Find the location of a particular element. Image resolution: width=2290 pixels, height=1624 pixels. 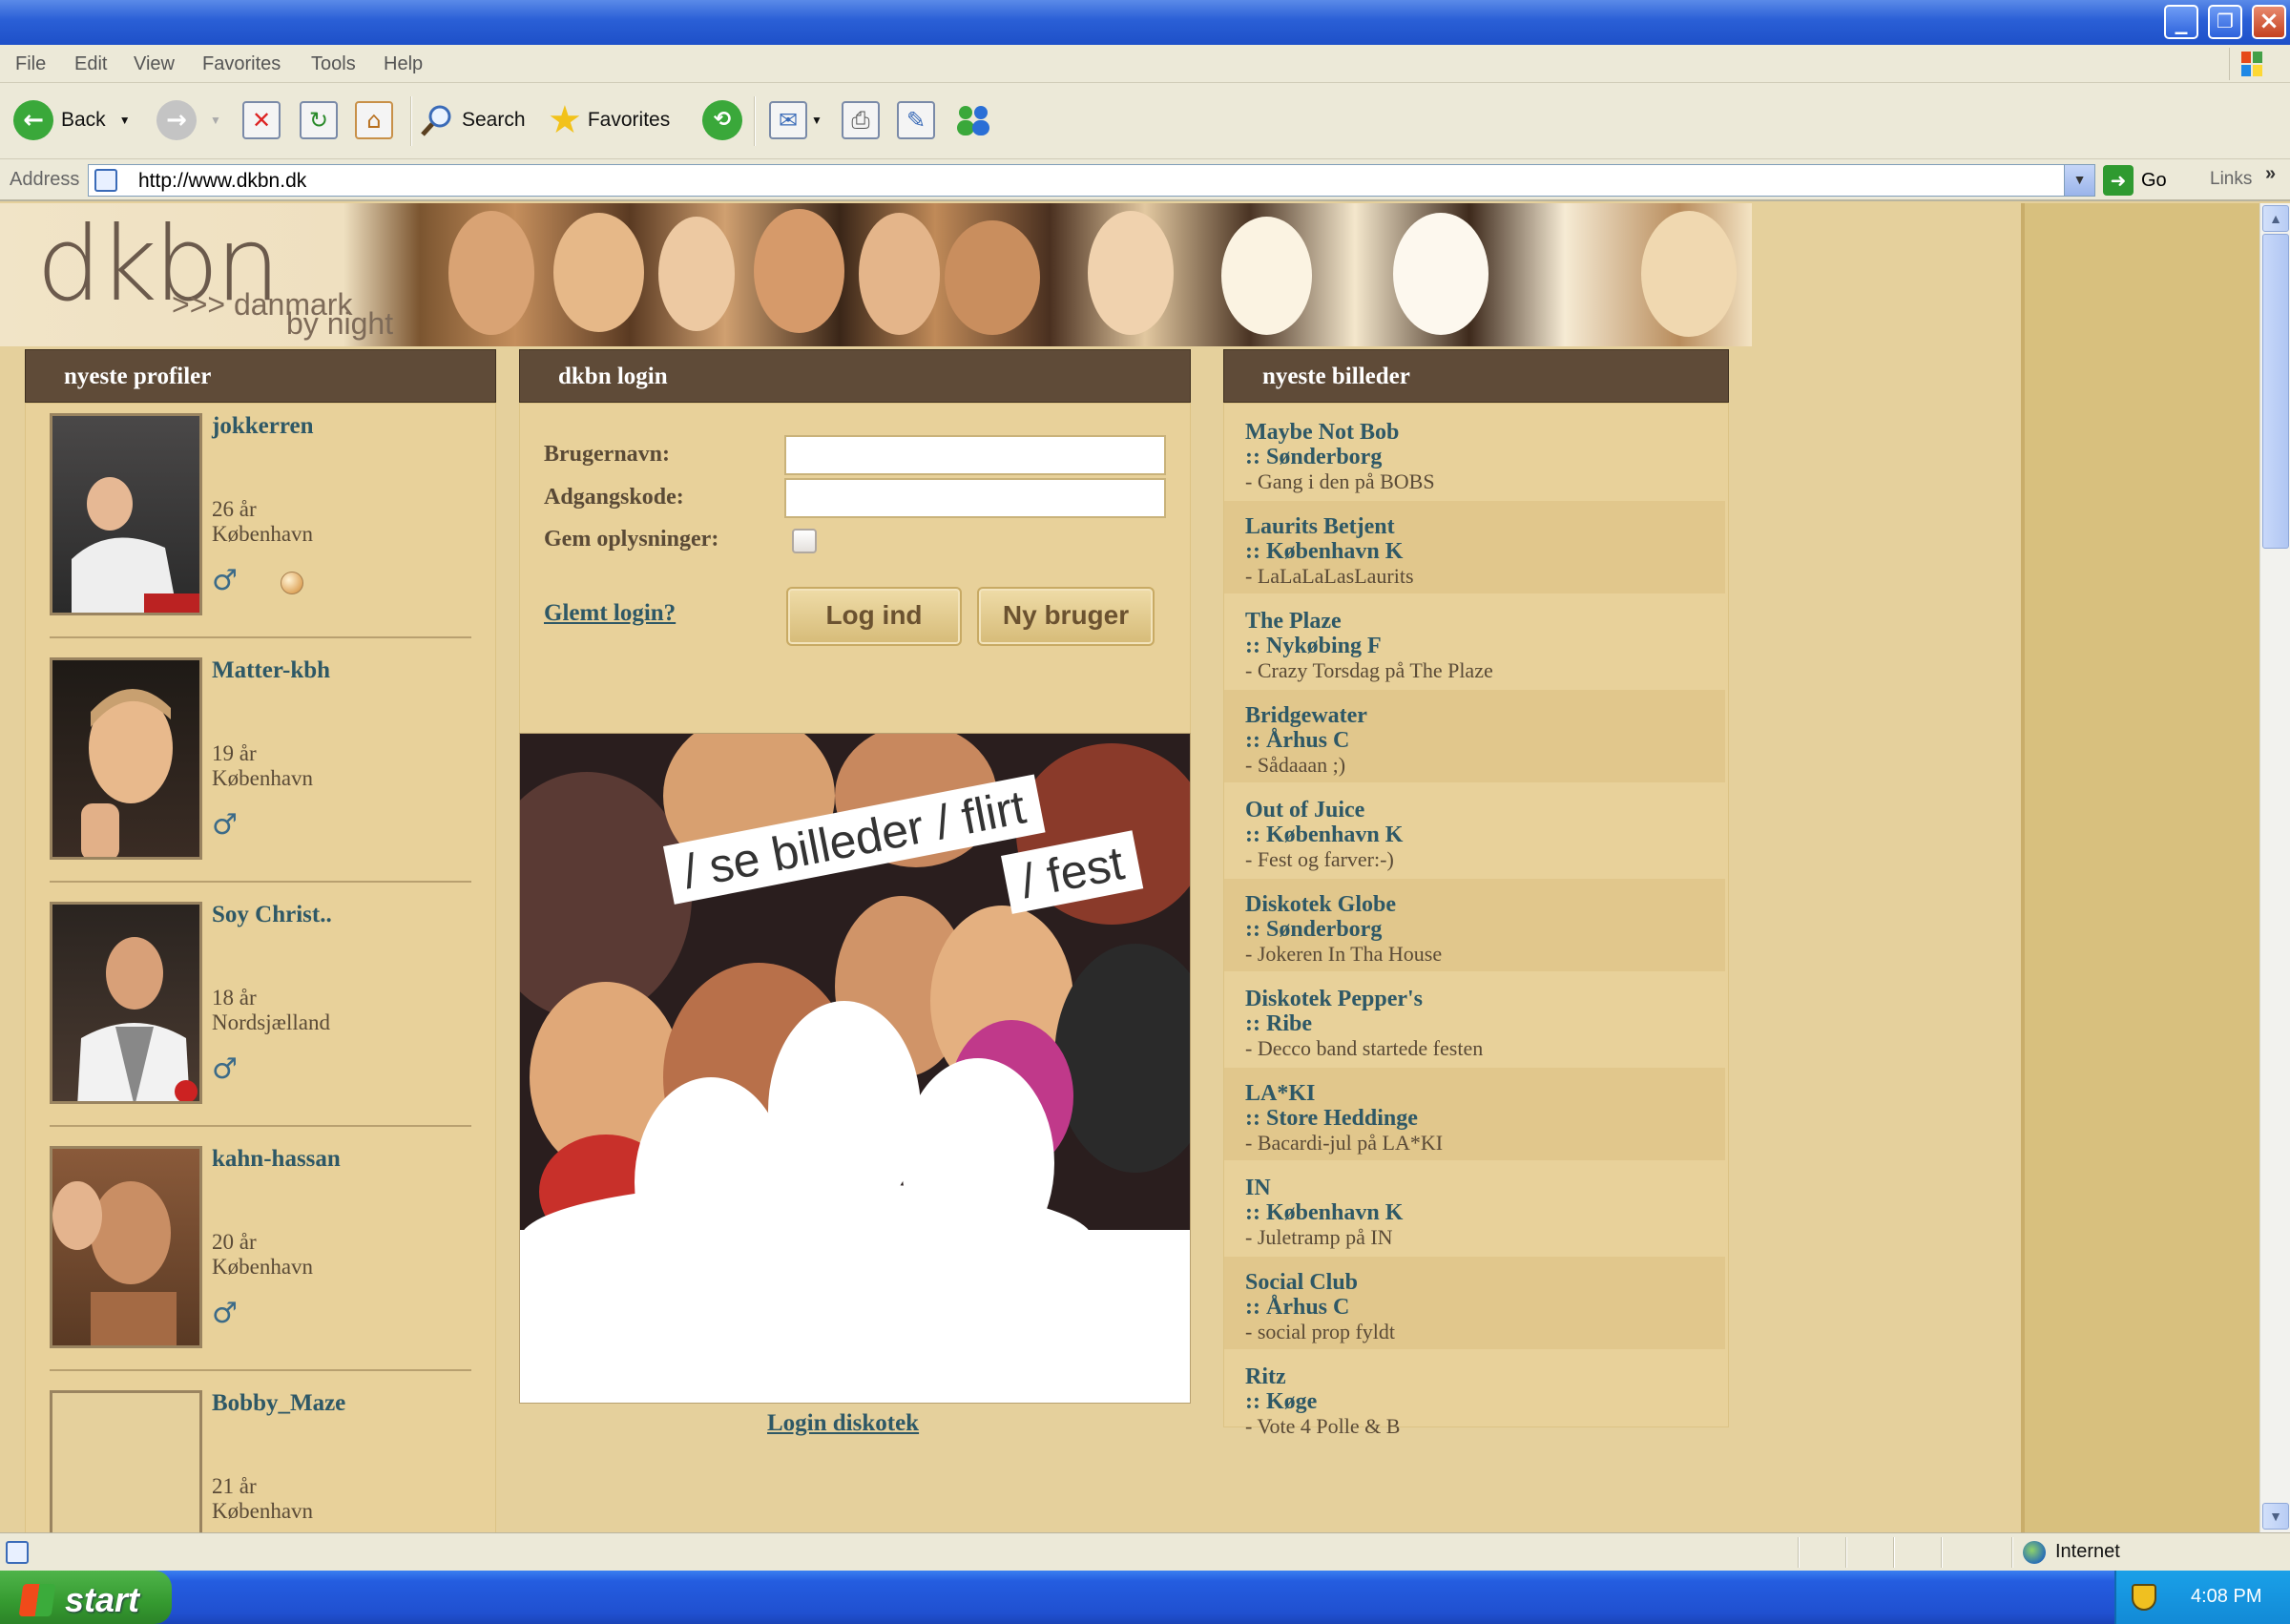

picture-item: IN:: København K- Juletramp på IN is located at coordinates (1475, 1208).